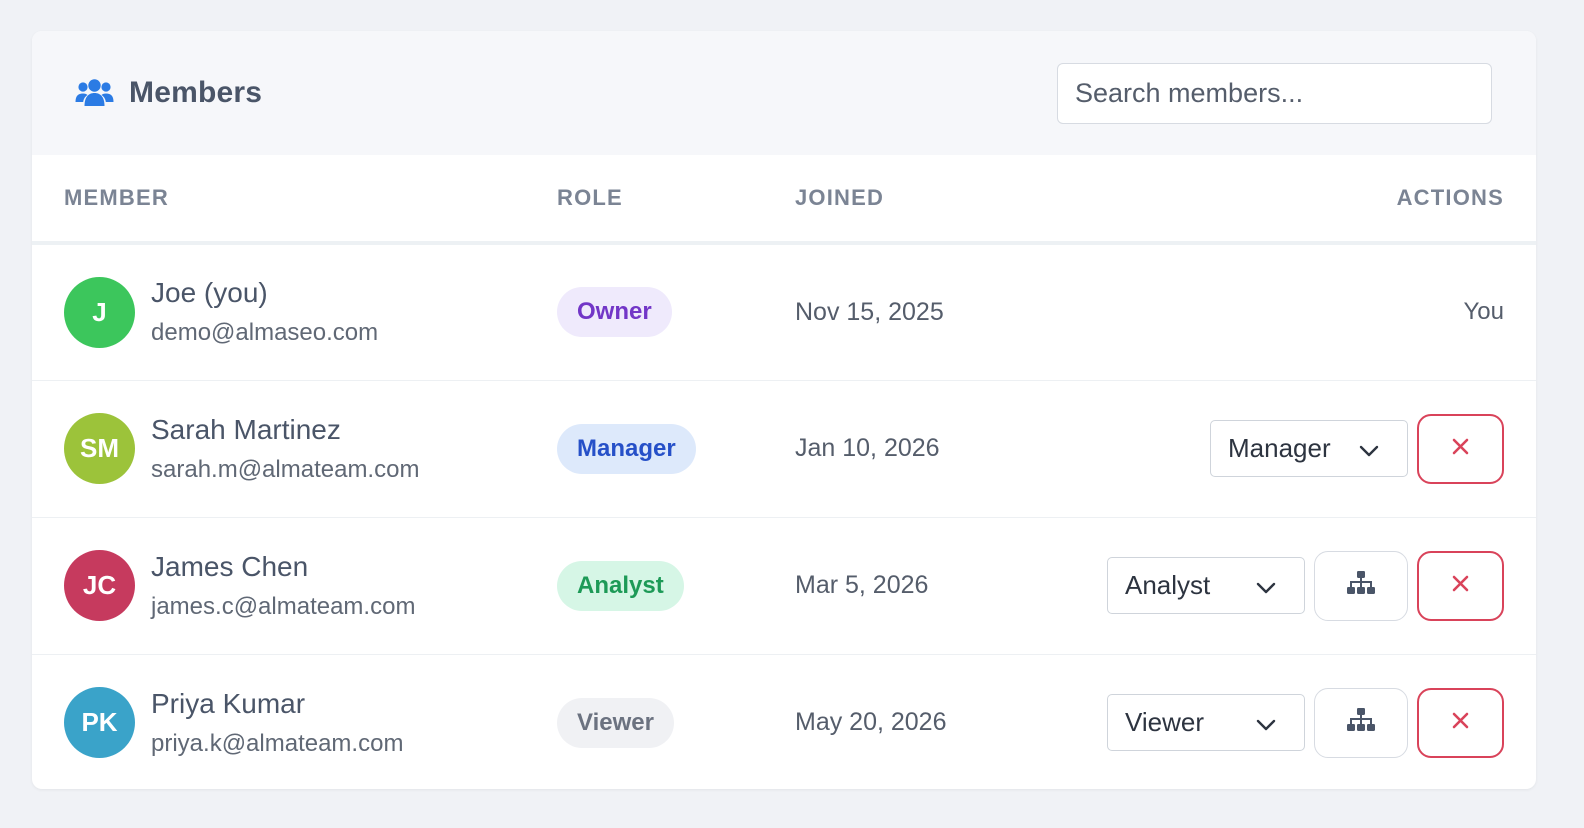 The width and height of the screenshot is (1584, 828). I want to click on avatar: PK, so click(99, 723).